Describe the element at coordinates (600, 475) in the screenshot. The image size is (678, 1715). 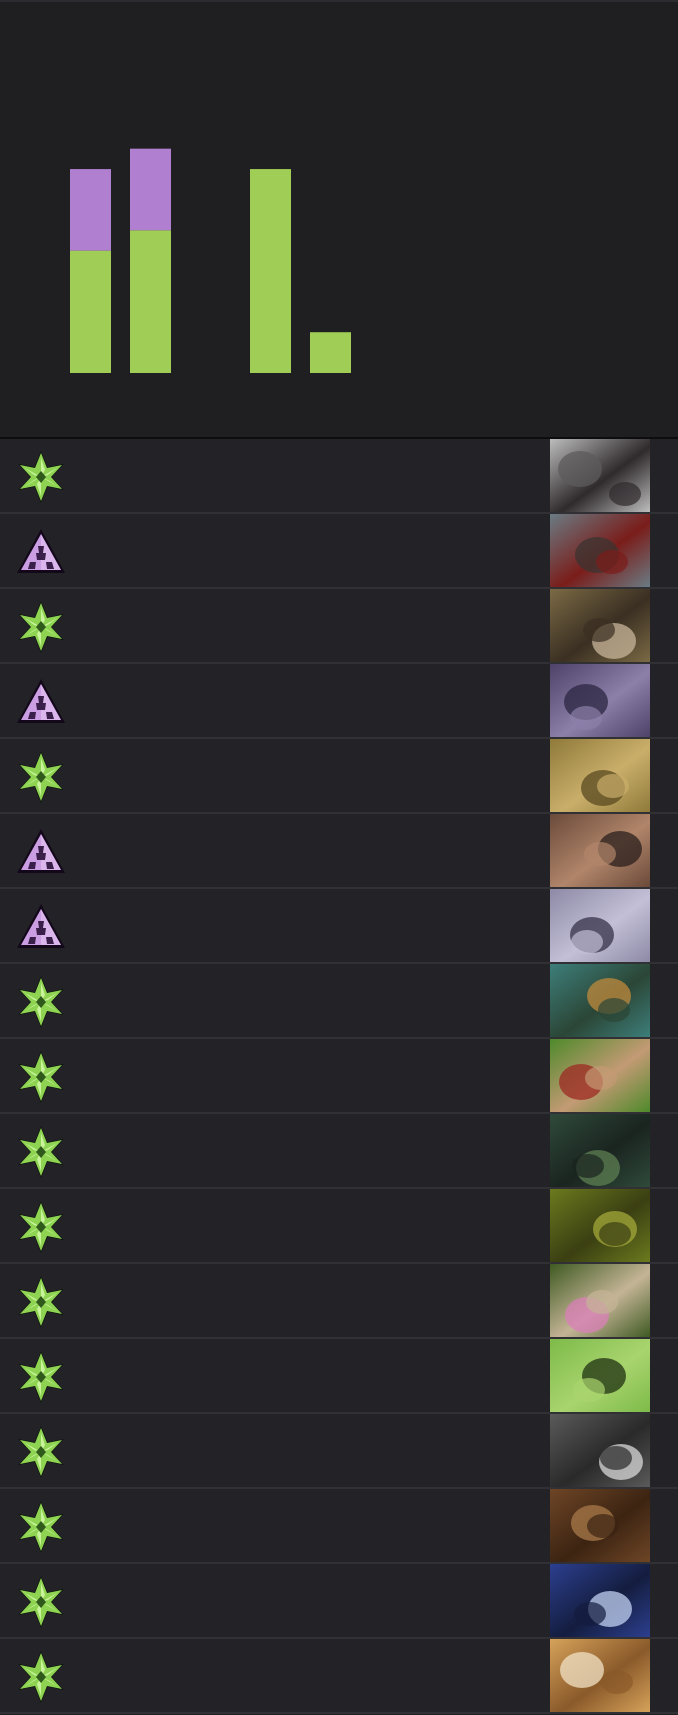
I see `rat-art` at that location.